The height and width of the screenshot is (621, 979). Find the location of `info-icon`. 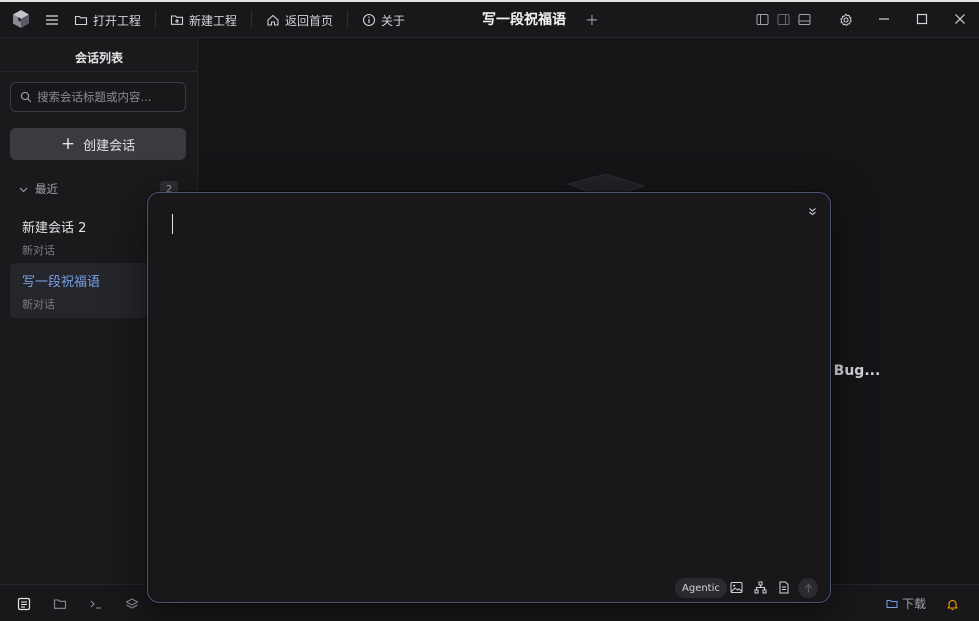

info-icon is located at coordinates (369, 20).